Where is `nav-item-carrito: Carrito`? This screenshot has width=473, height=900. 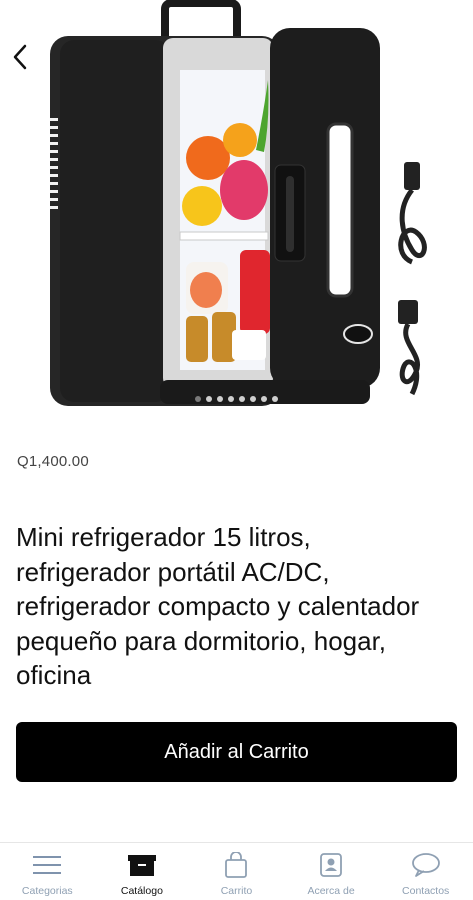
nav-item-carrito: Carrito is located at coordinates (236, 870).